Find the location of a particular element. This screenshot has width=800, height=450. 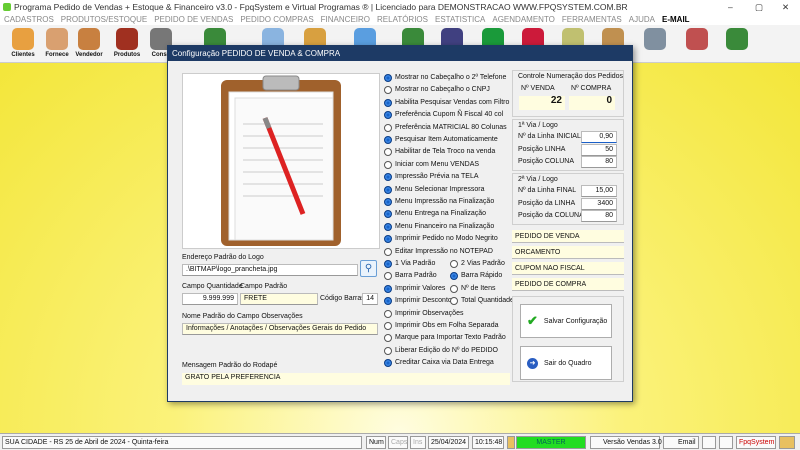

via1-row-input: 50 is located at coordinates (599, 149).